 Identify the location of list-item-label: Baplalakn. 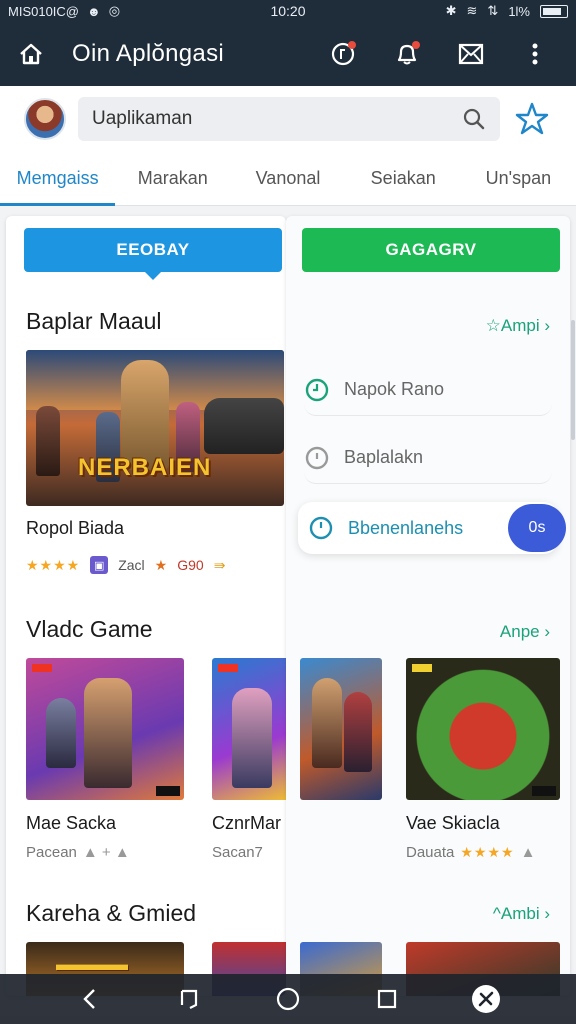
(384, 457).